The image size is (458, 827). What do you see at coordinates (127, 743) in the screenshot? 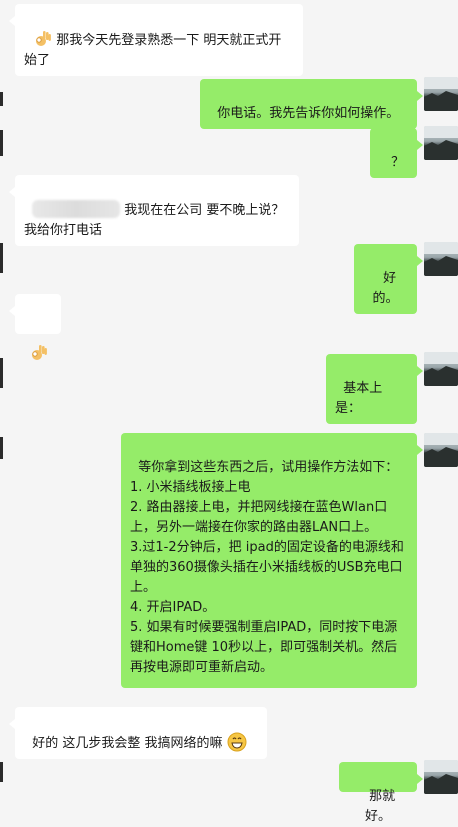
I see `message-text: 好的 这几步我会整 我搞网络的嘛` at bounding box center [127, 743].